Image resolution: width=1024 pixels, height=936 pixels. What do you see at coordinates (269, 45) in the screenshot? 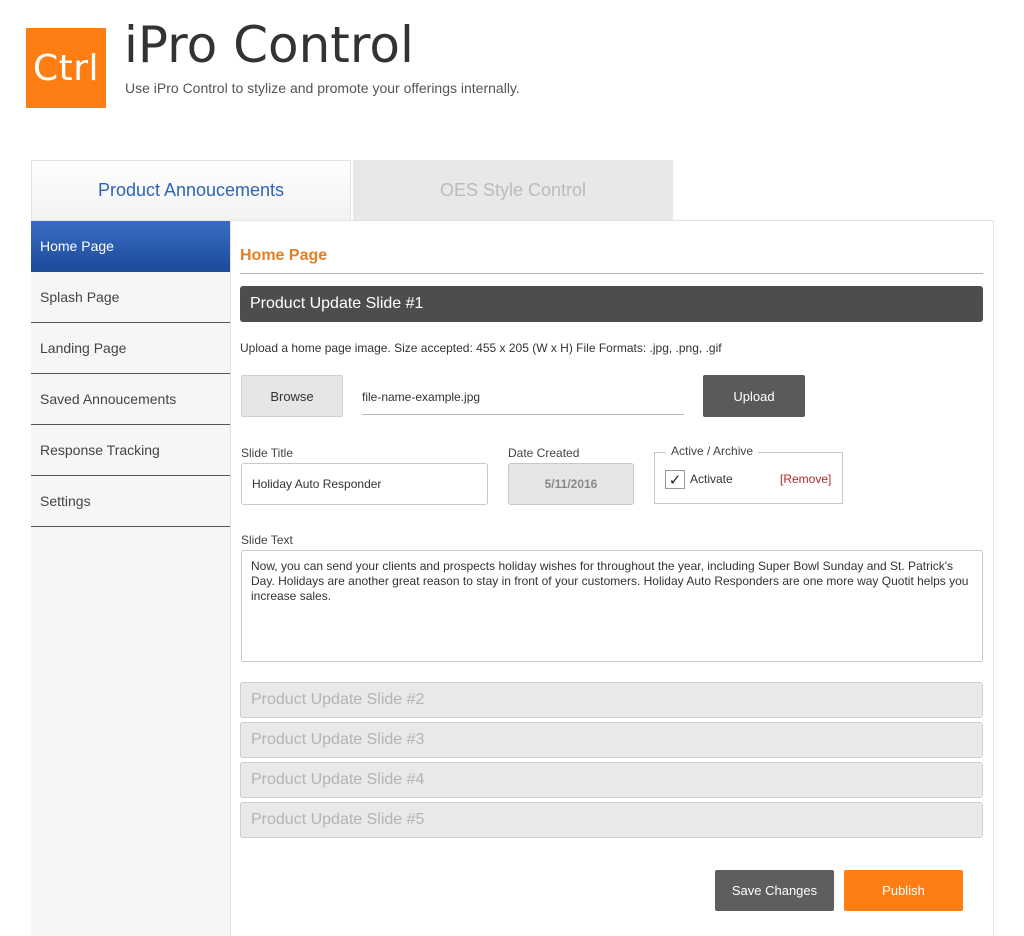
I see `app-title: iPro Control` at bounding box center [269, 45].